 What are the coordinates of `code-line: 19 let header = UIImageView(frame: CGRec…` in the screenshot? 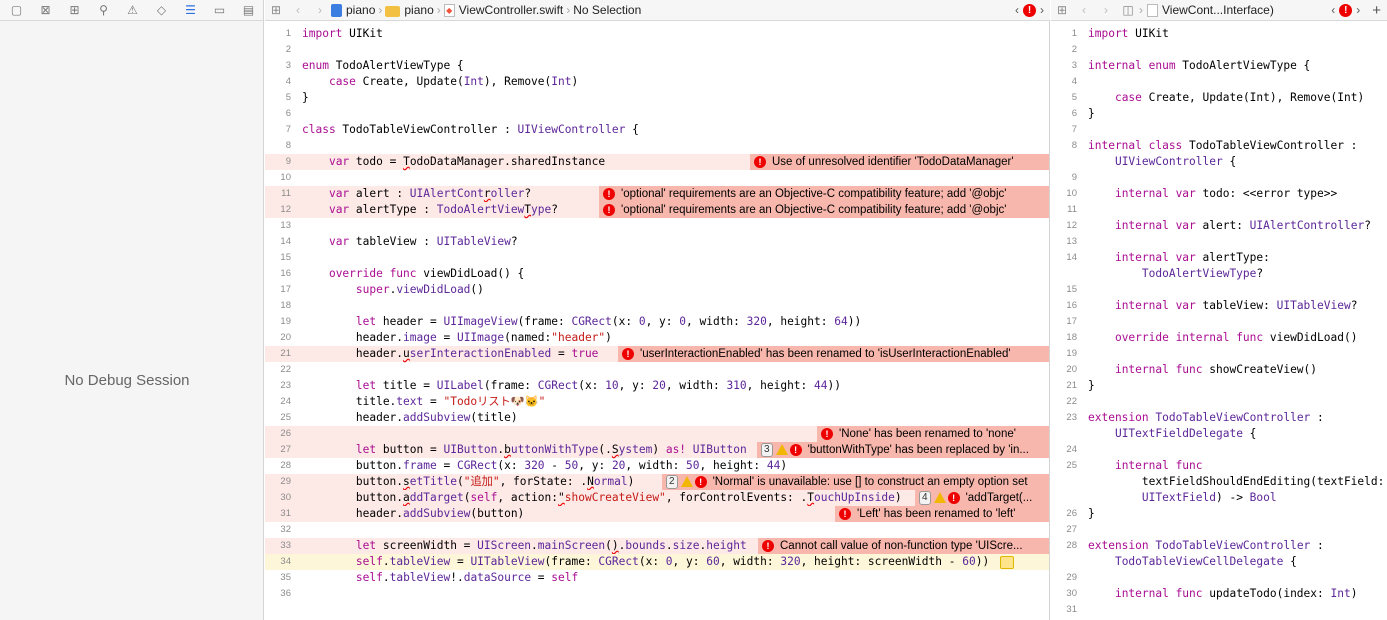 It's located at (657, 322).